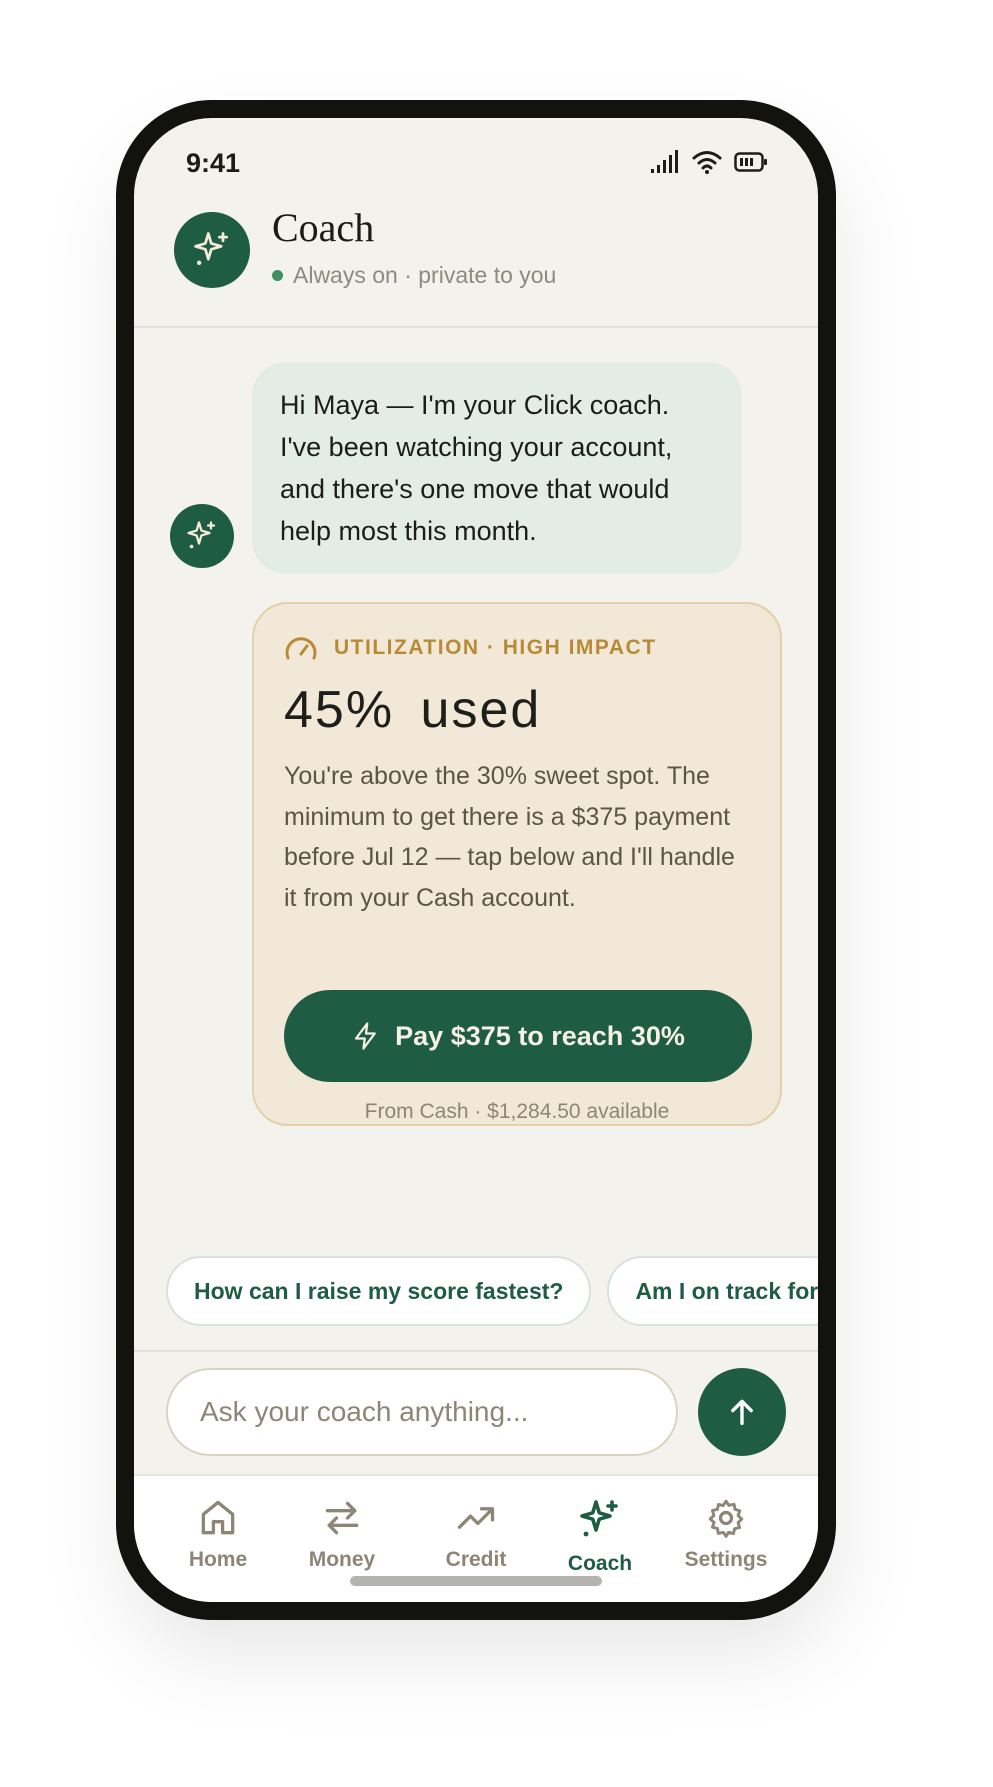 This screenshot has width=993, height=1787. I want to click on send-button, so click(742, 1412).